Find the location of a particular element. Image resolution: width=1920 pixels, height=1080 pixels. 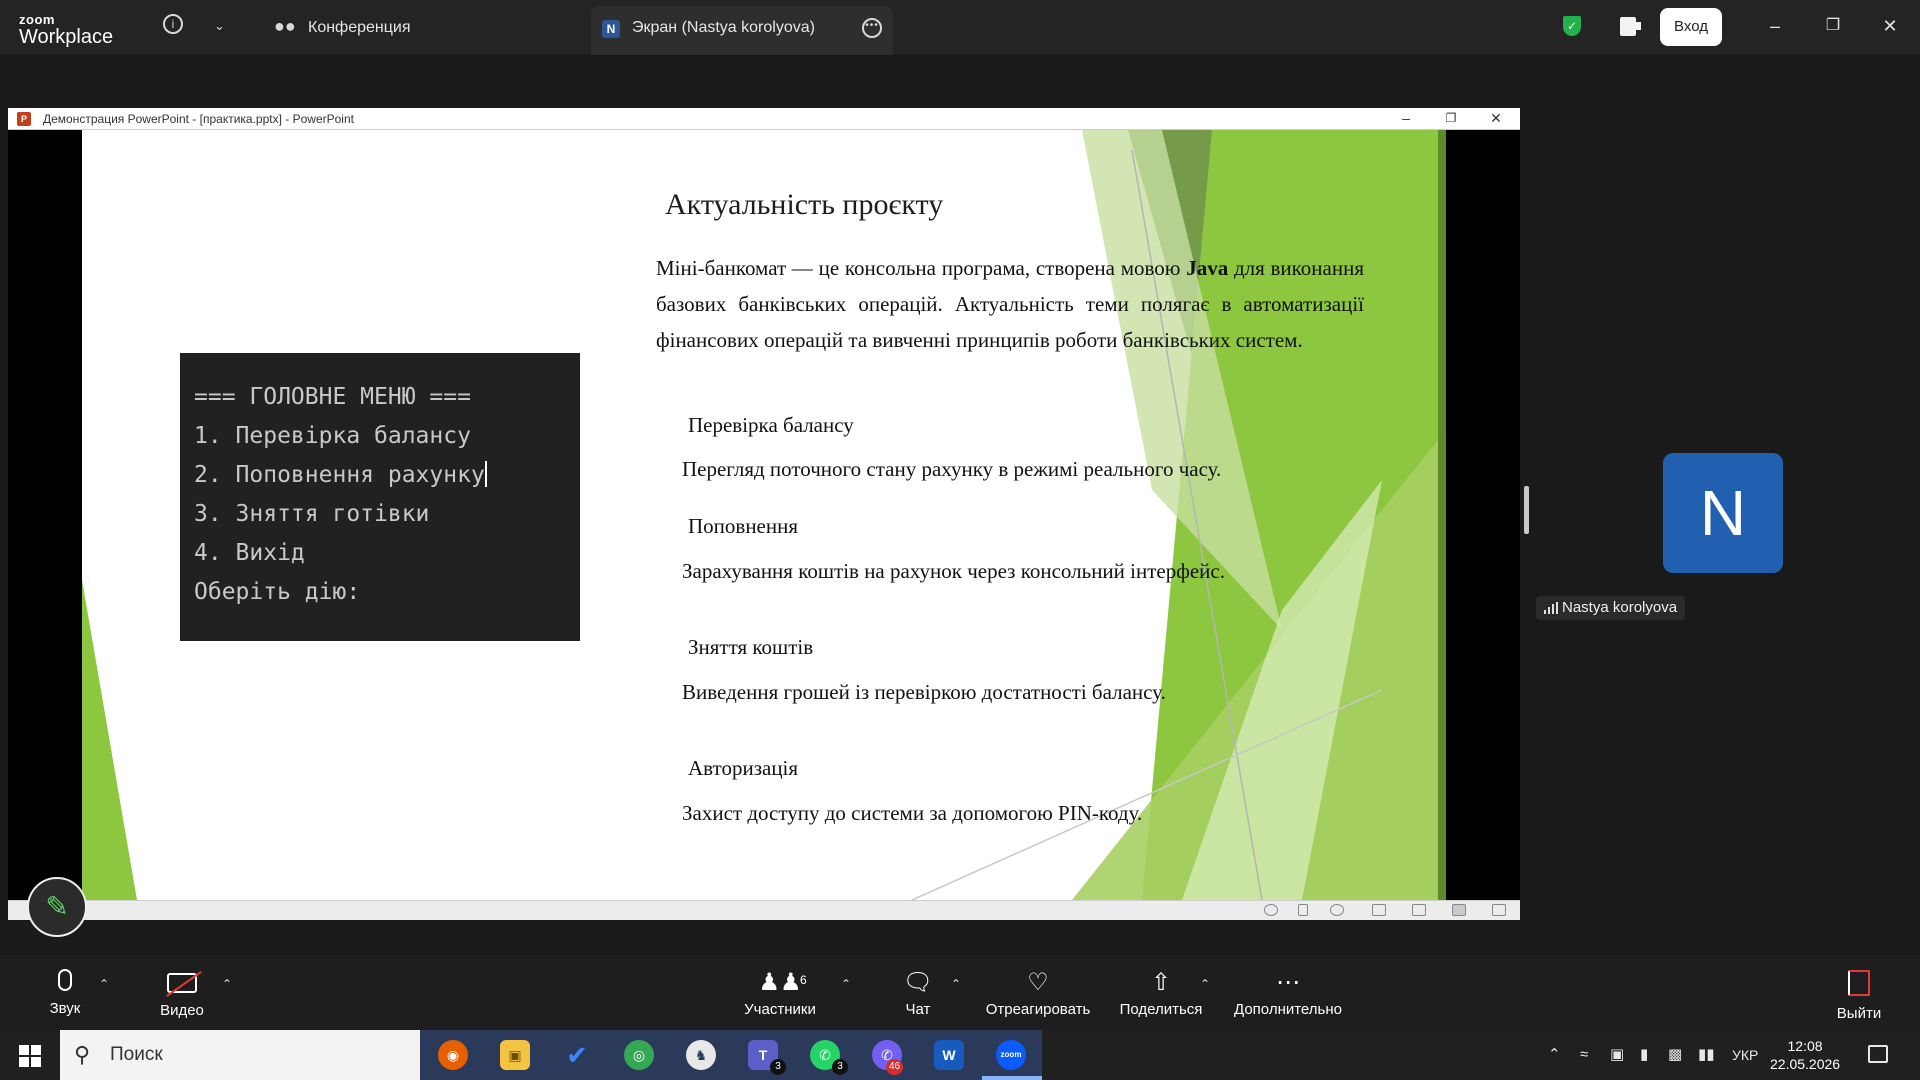

clock-time: 12:08 is located at coordinates (1805, 1046).